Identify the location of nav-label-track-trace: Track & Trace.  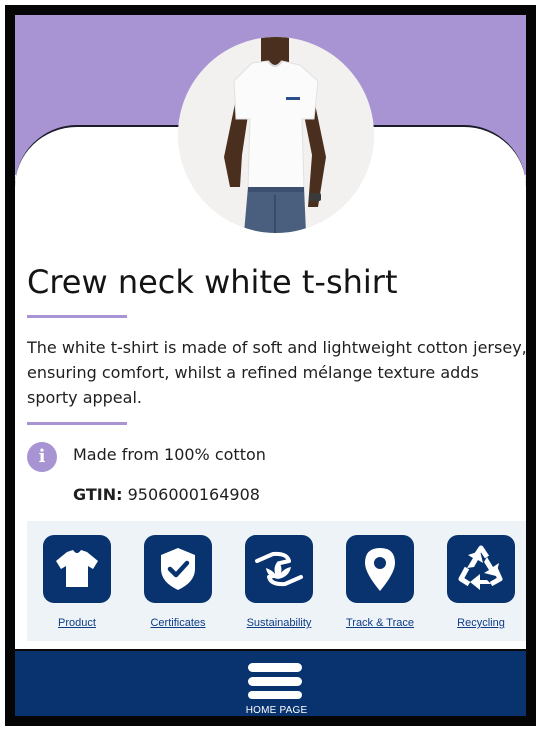
(380, 623).